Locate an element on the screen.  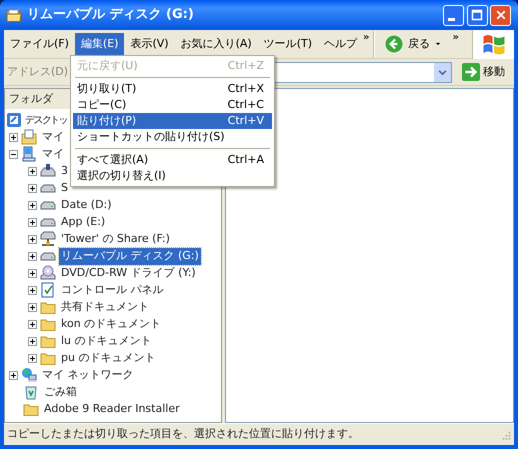
window-title: リムーバブル ディスク (G:) is located at coordinates (111, 15).